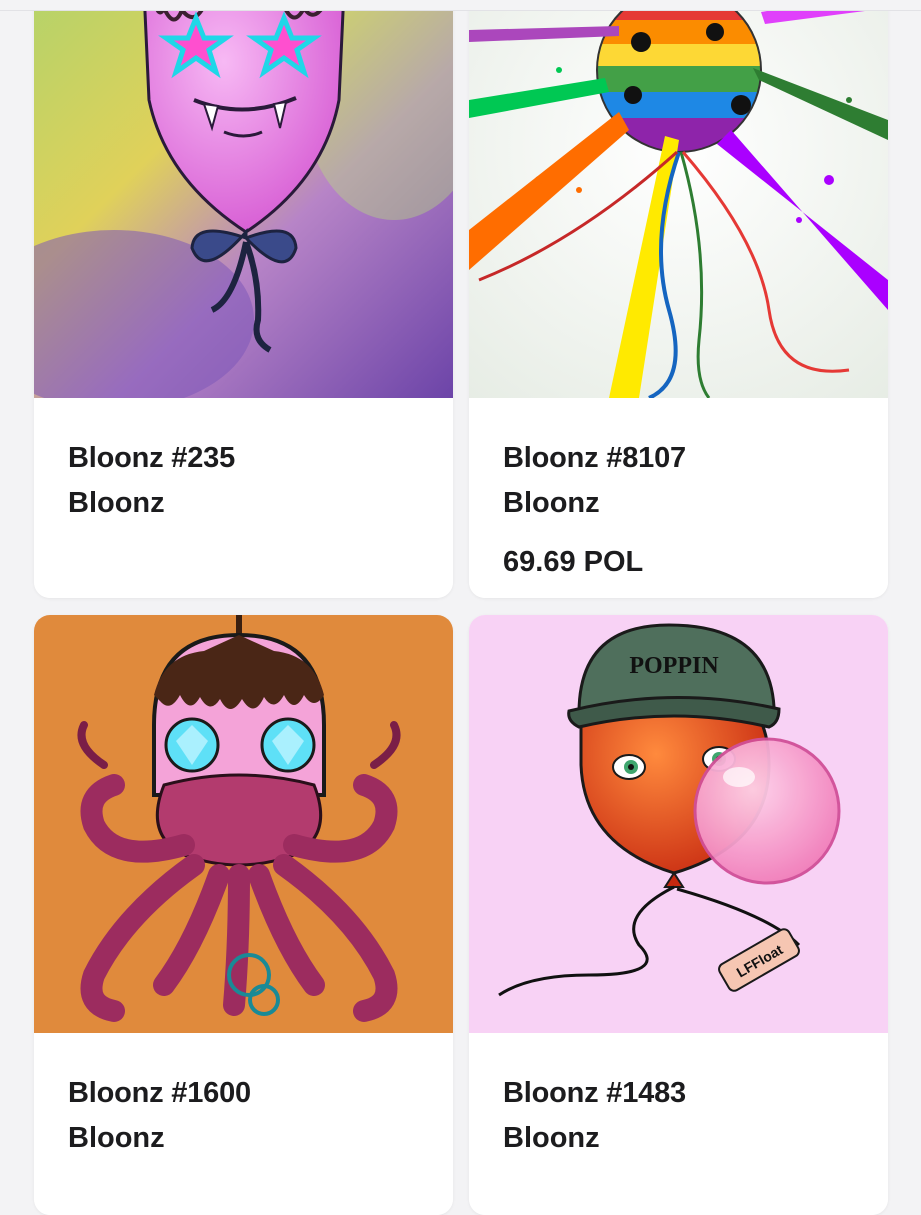  What do you see at coordinates (678, 498) in the screenshot?
I see `card-info: Bloonz #8107 Bloonz 69.69 POL` at bounding box center [678, 498].